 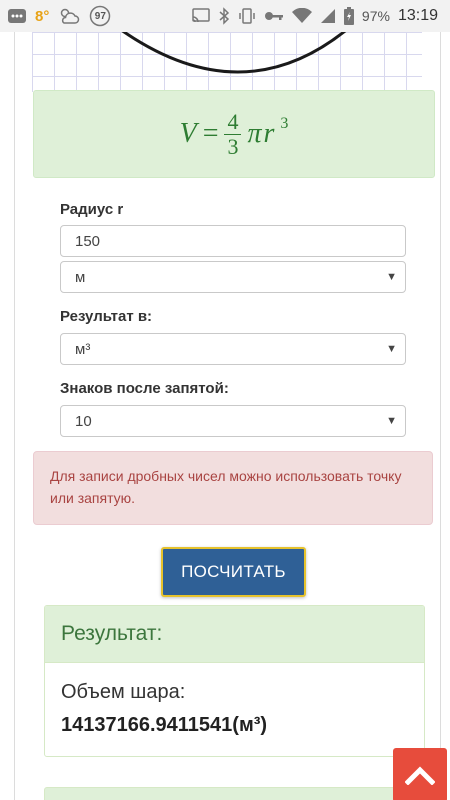 I want to click on radius-unit-value: м, so click(x=80, y=277).